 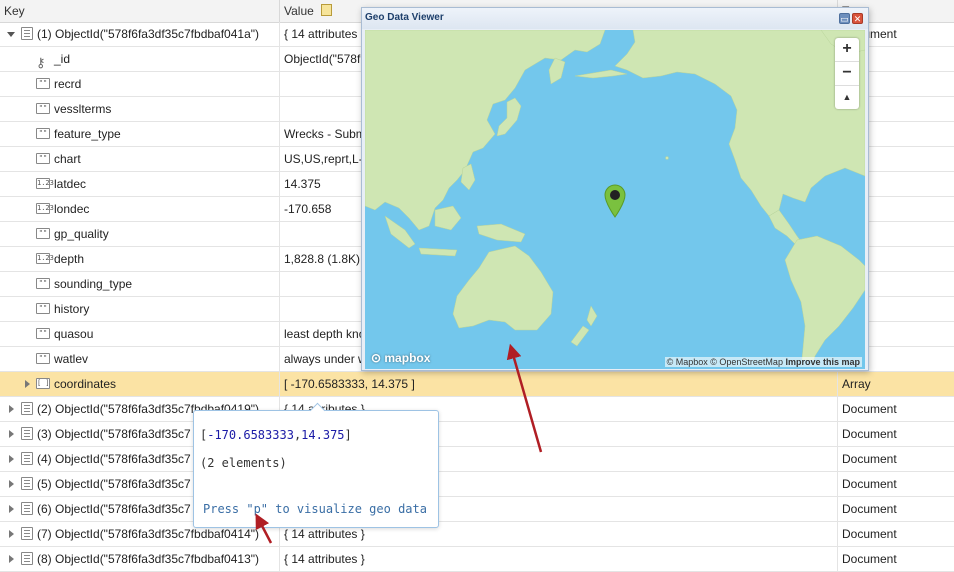 What do you see at coordinates (524, 398) in the screenshot?
I see `arrow-to-map` at bounding box center [524, 398].